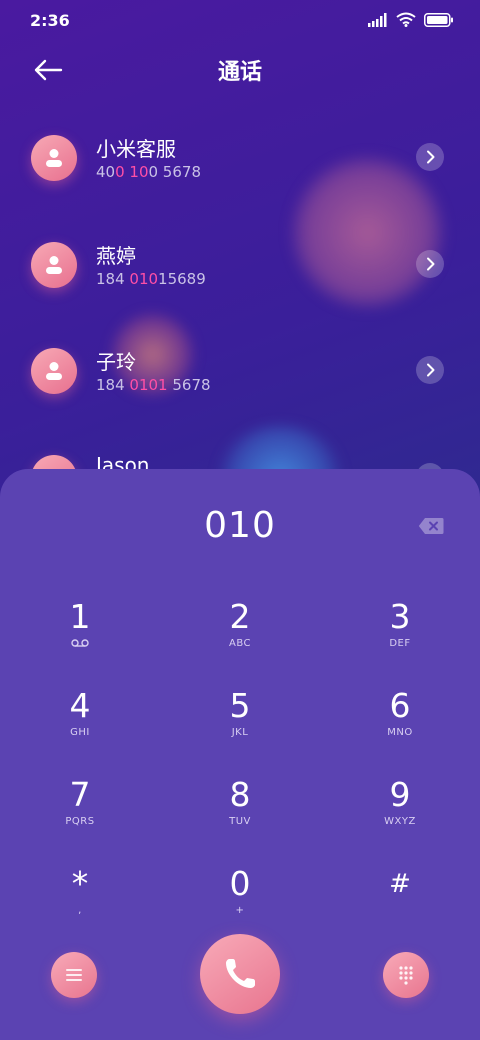 The width and height of the screenshot is (480, 1040). I want to click on contact-number: 184 0101 5678, so click(153, 385).